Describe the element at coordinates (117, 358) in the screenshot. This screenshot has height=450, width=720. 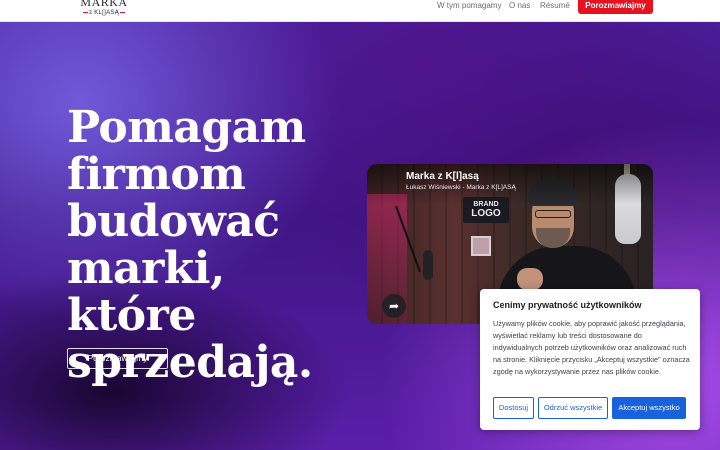
I see `hero-contact-button: Porozmawiajmy` at that location.